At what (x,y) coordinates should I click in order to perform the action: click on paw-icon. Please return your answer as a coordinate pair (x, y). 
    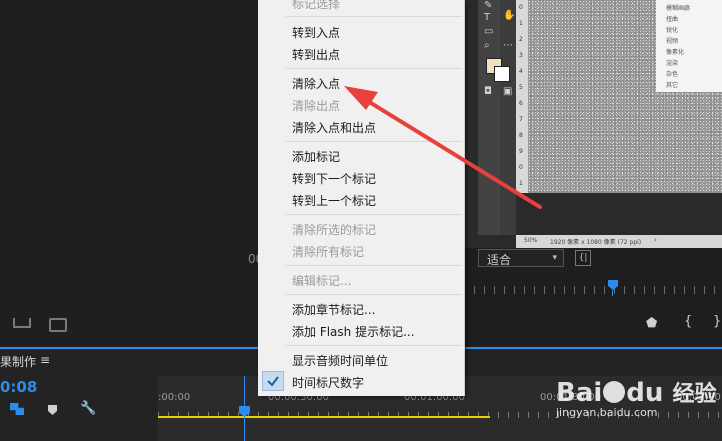
    Looking at the image, I should click on (614, 392).